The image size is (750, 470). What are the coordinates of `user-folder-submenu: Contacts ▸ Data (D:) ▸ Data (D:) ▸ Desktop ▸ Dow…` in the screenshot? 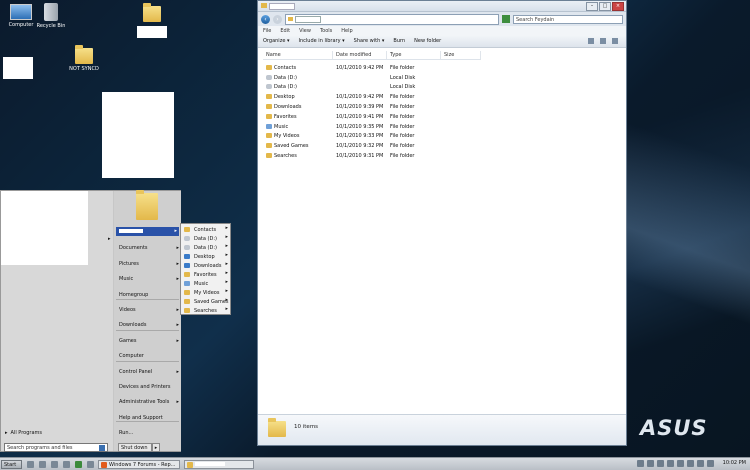 It's located at (205, 269).